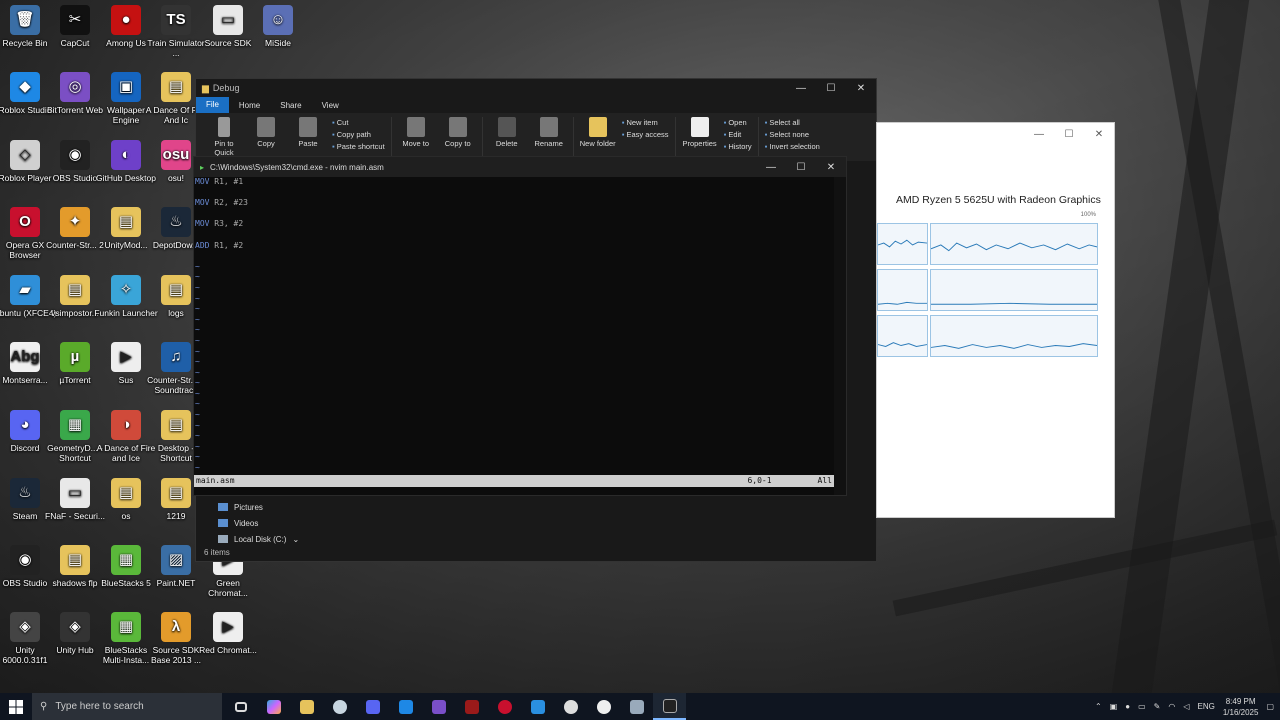 This screenshot has height=720, width=1280. What do you see at coordinates (792, 122) in the screenshot?
I see `select-all-button: Select all` at bounding box center [792, 122].